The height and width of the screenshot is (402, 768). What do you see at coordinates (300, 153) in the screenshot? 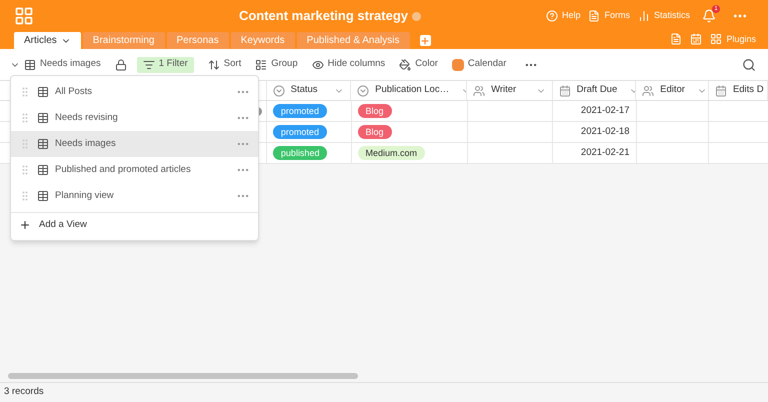
I see `status-tag: published` at bounding box center [300, 153].